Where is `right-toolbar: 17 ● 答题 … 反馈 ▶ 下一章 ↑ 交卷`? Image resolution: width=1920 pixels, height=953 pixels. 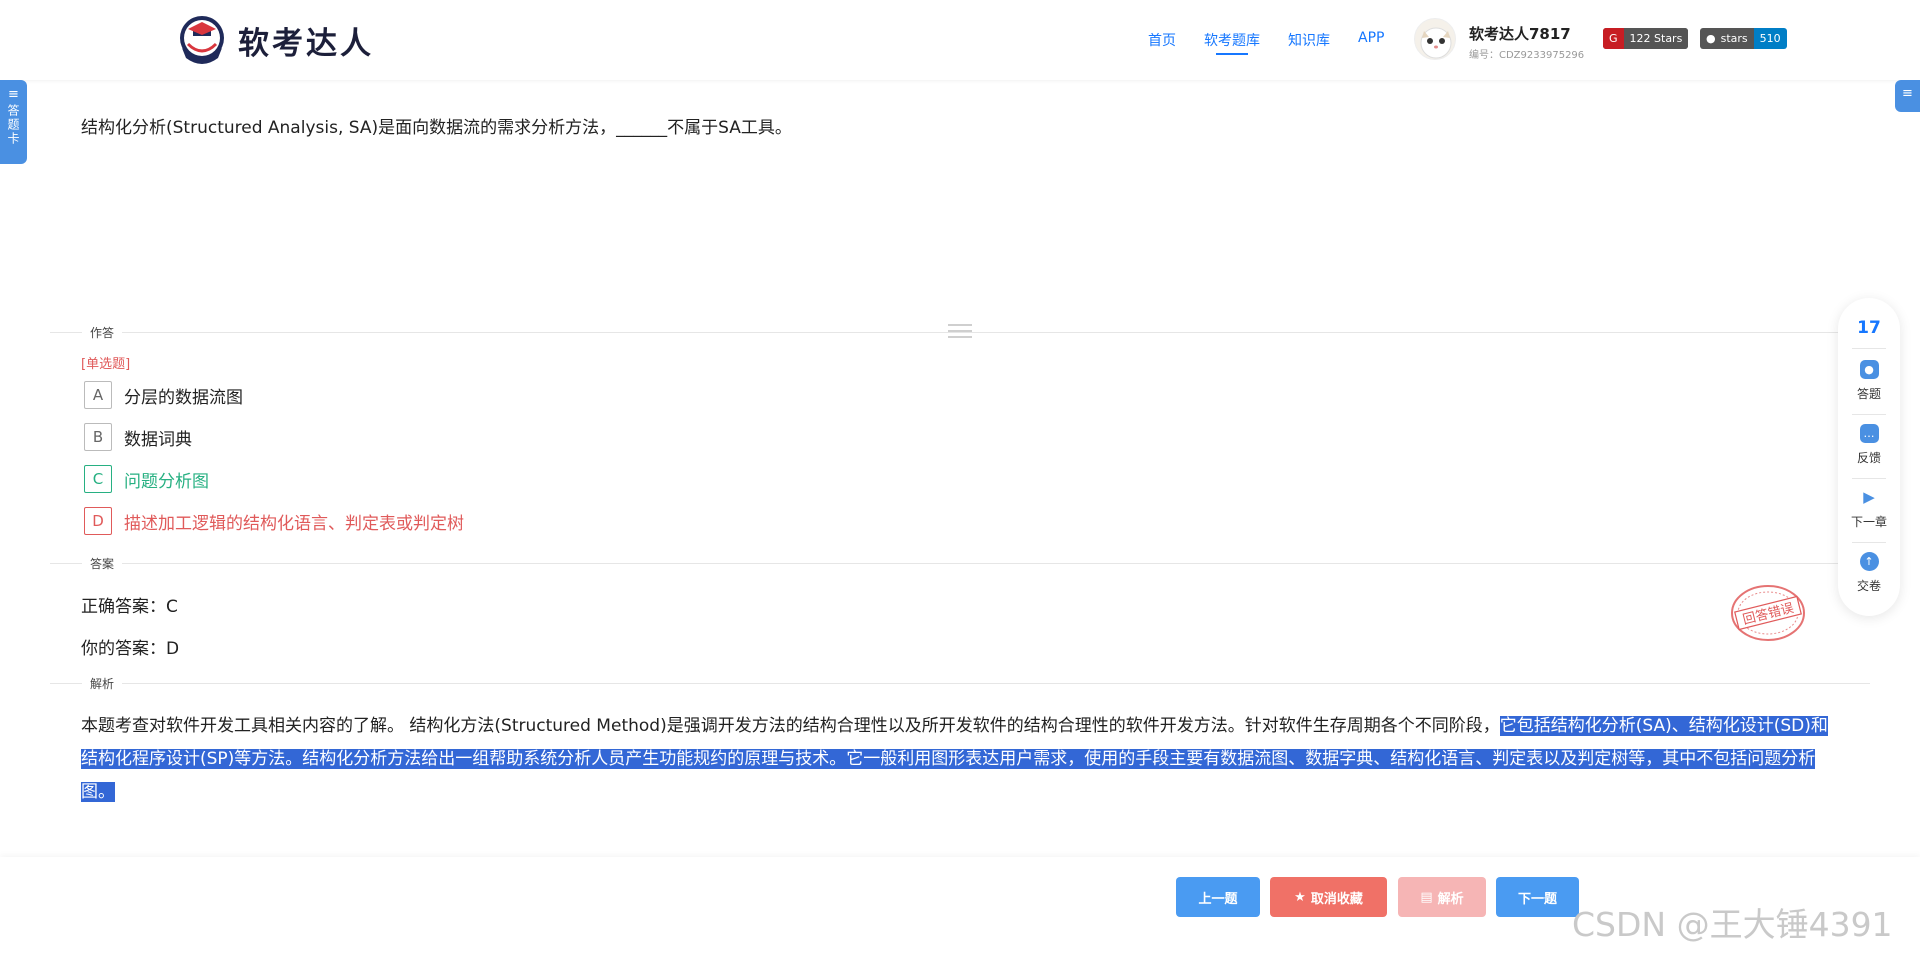
right-toolbar: 17 ● 答题 … 反馈 ▶ 下一章 ↑ 交卷 is located at coordinates (1869, 457).